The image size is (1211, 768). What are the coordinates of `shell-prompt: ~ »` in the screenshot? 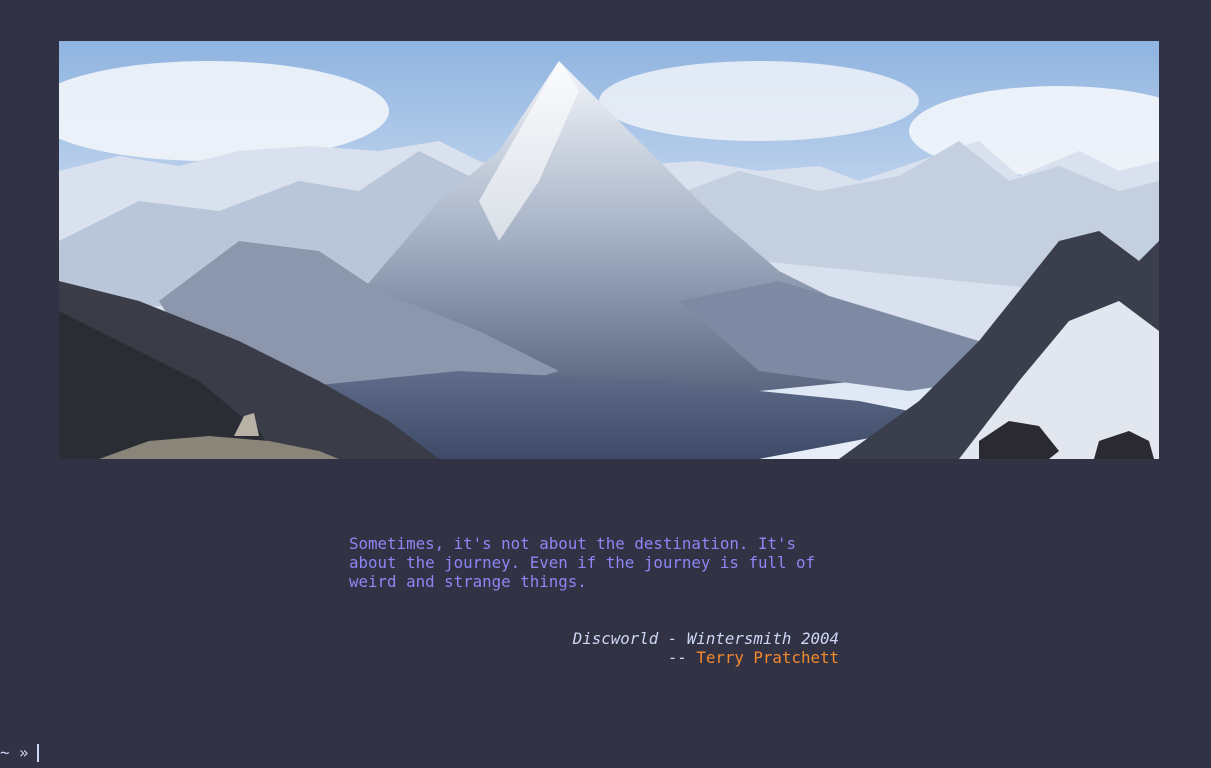 It's located at (19, 752).